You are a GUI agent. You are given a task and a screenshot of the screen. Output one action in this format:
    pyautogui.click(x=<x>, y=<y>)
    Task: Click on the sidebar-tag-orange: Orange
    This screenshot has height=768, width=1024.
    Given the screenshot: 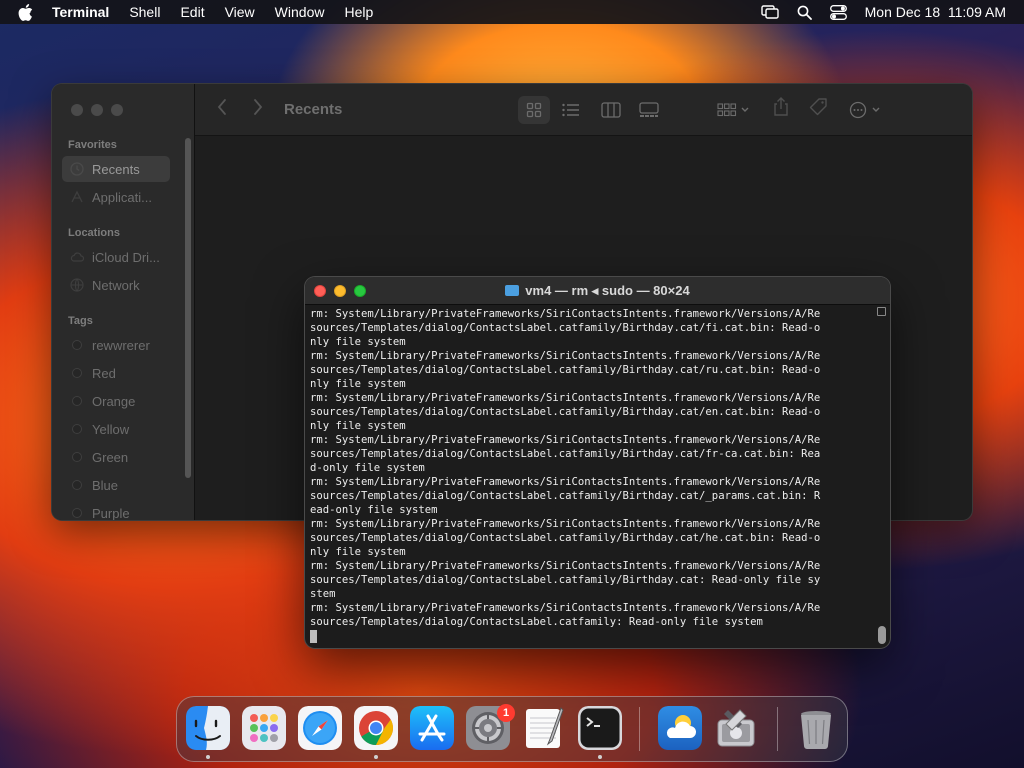 What is the action you would take?
    pyautogui.click(x=116, y=401)
    